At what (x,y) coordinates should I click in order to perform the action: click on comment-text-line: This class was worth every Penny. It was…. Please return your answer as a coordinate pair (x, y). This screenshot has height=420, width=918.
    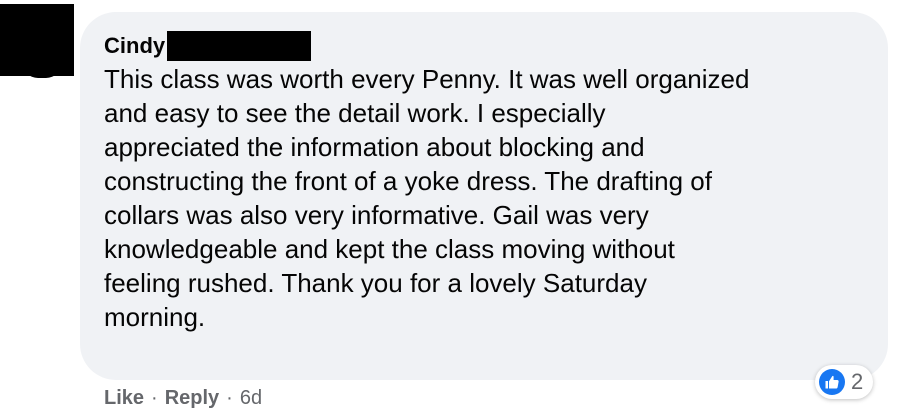
    Looking at the image, I should click on (427, 79).